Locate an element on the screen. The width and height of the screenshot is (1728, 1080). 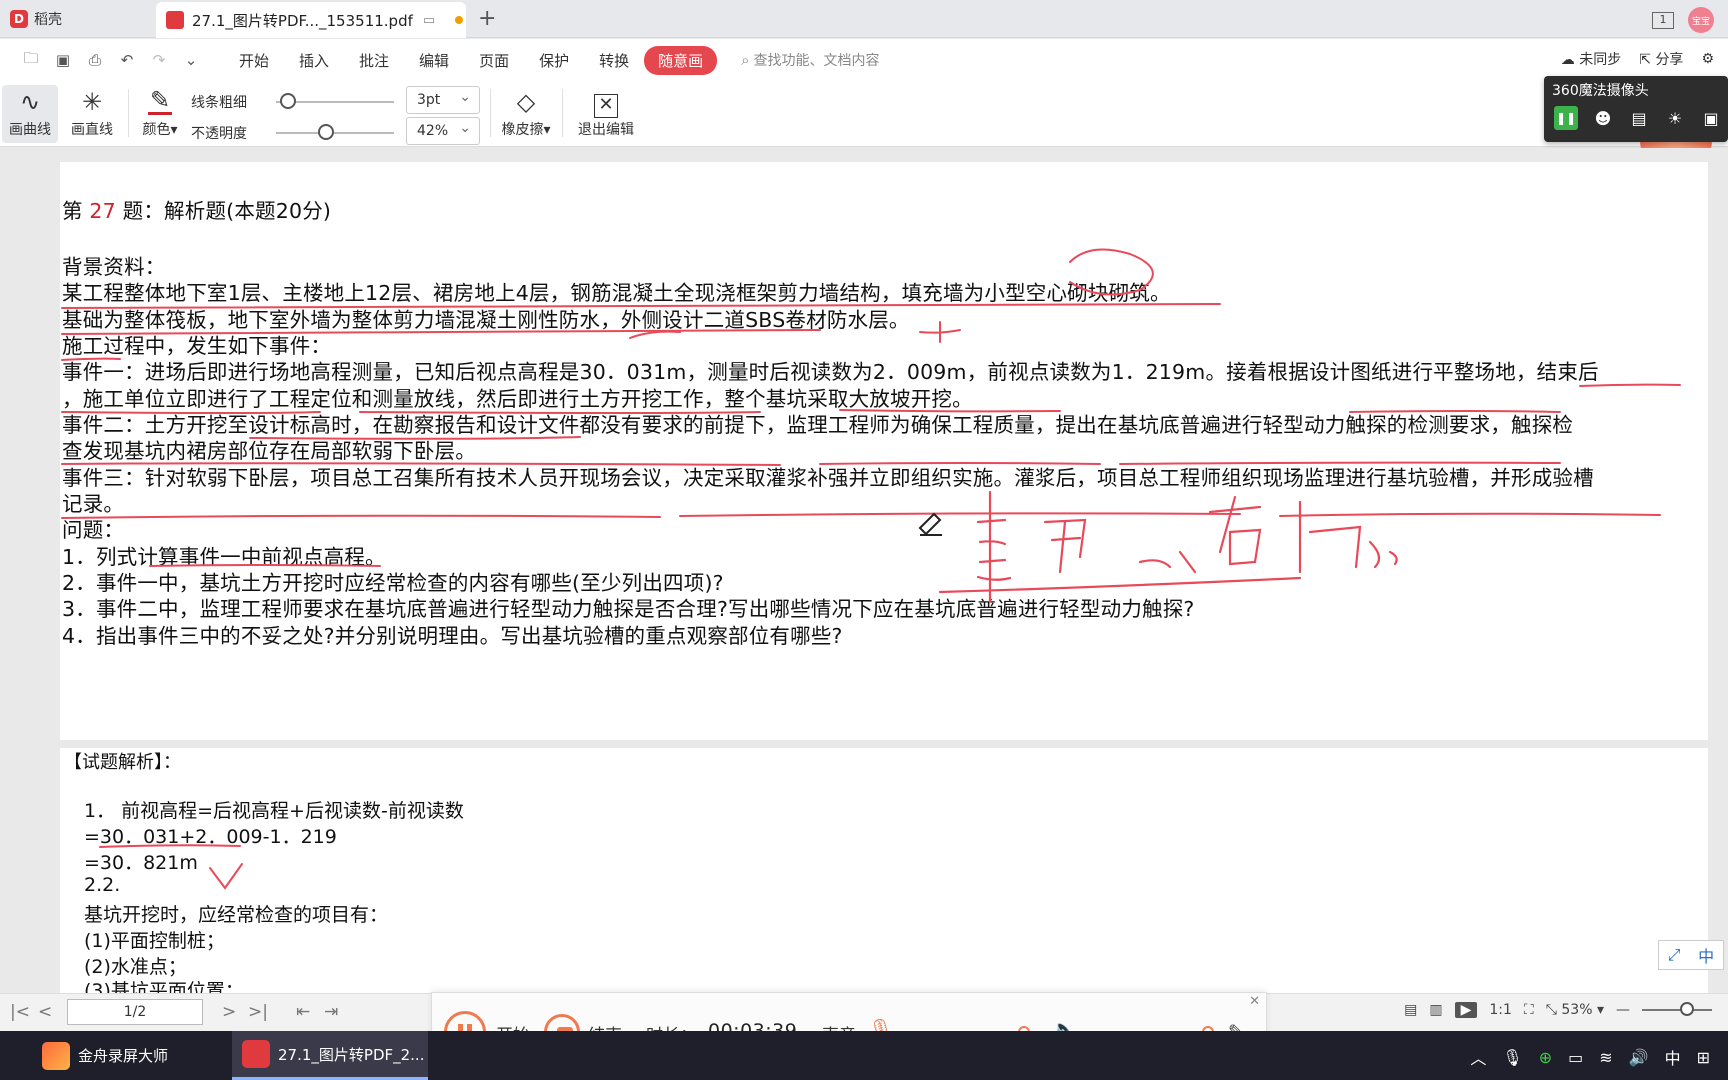
monitor-icon: ▭ is located at coordinates (429, 20).